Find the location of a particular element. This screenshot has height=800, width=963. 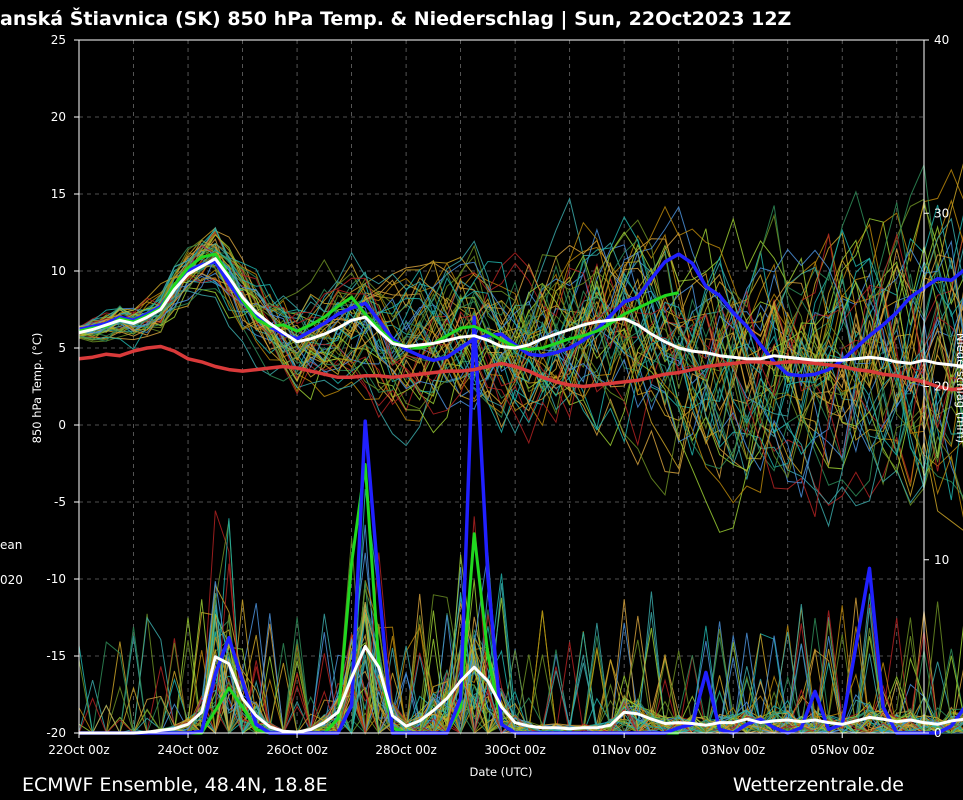

y-tick-label: -20 is located at coordinates (56, 733).